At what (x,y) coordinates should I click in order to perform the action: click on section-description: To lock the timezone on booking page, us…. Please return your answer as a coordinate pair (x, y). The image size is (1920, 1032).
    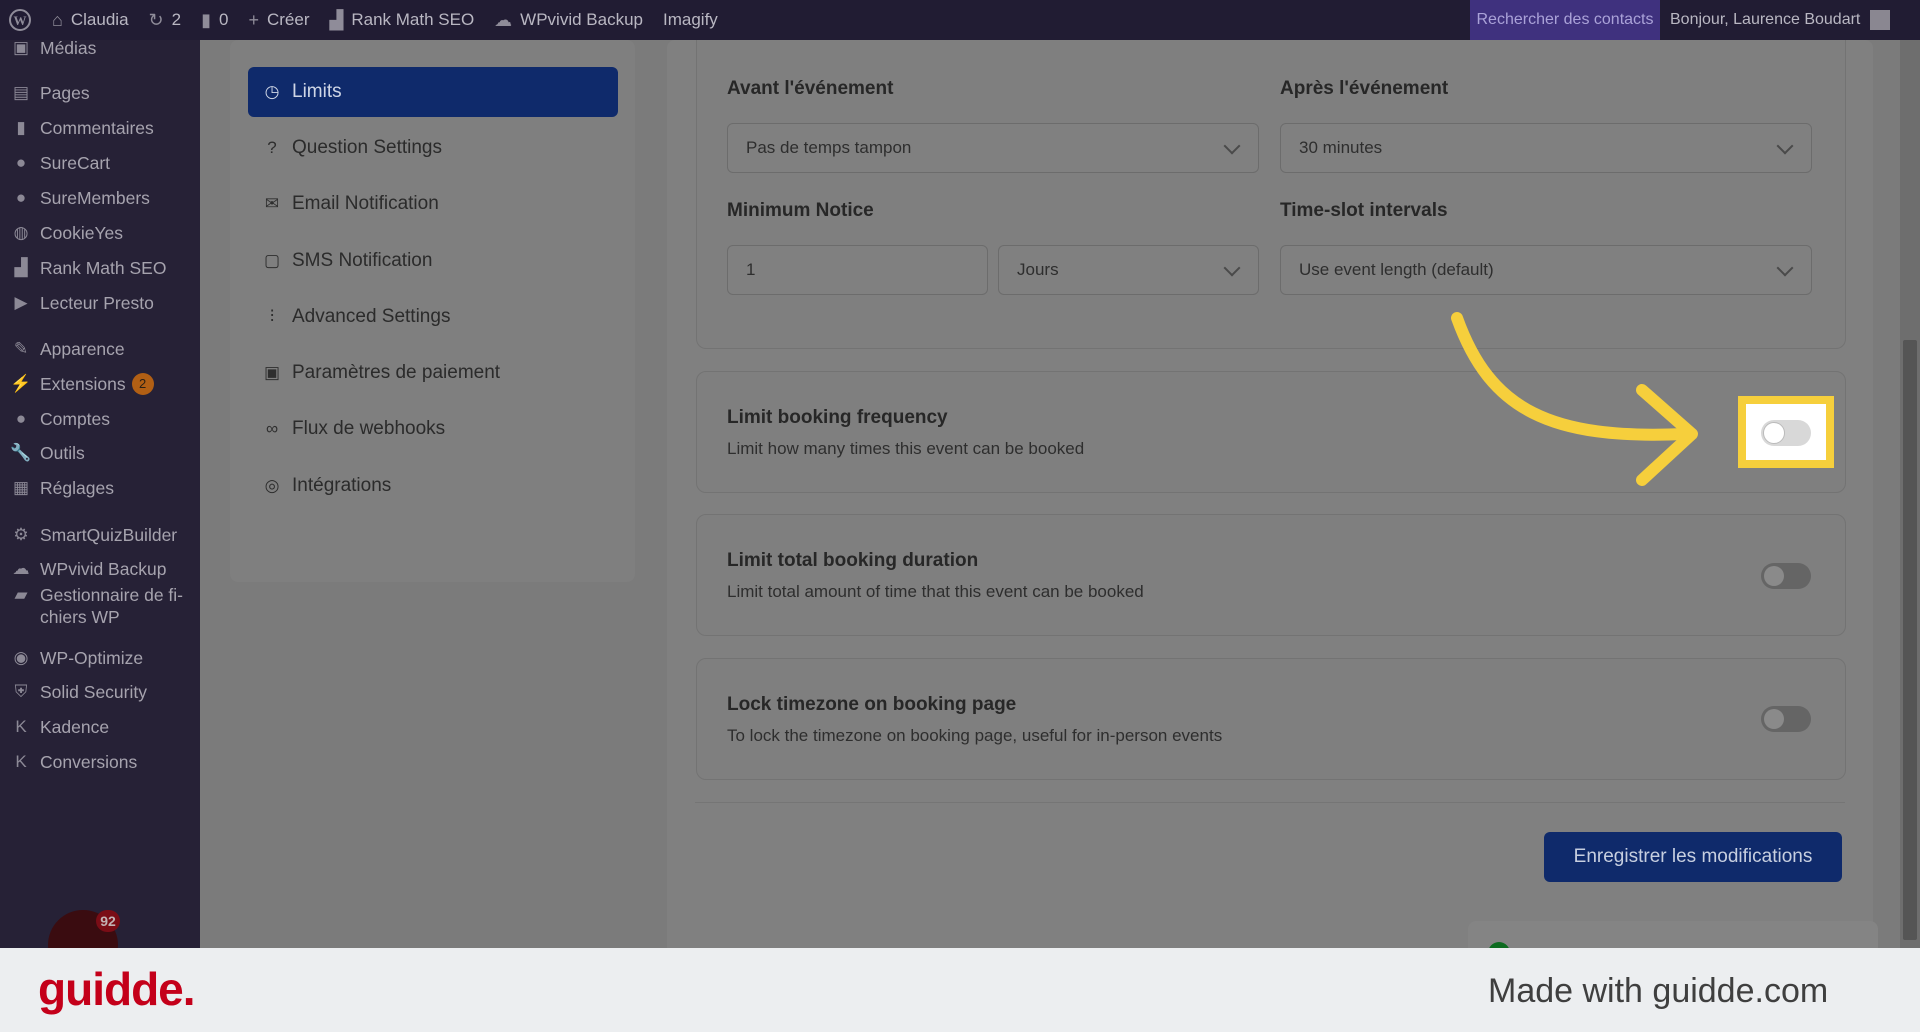
    Looking at the image, I should click on (975, 735).